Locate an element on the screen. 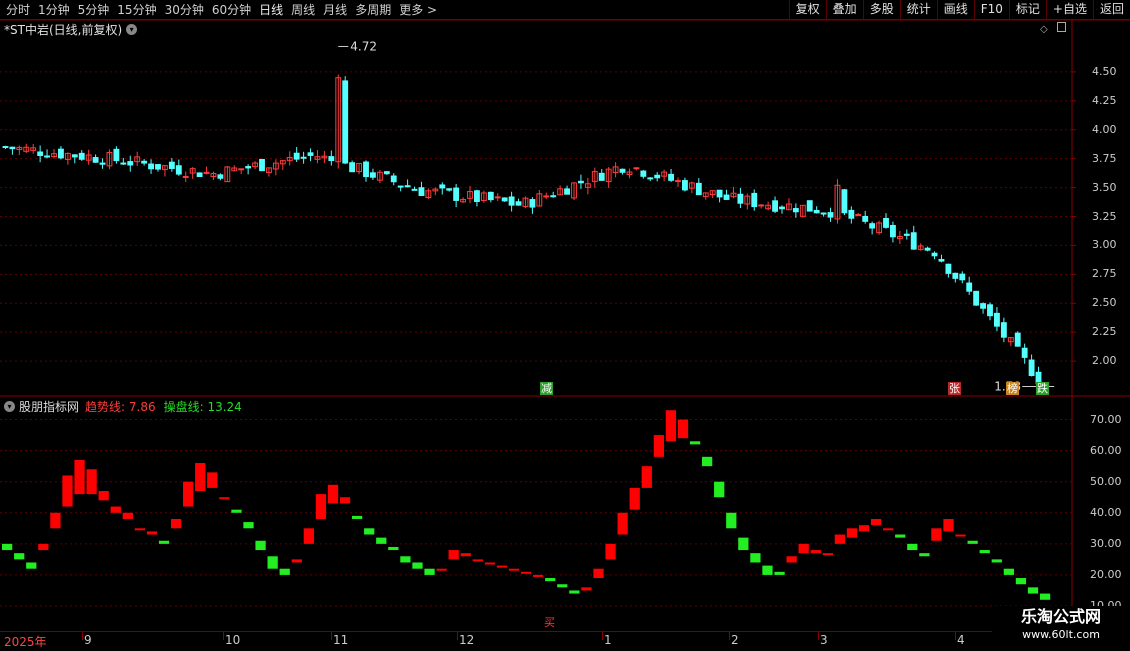  watermark-url: www.60lt.com is located at coordinates (1061, 634).